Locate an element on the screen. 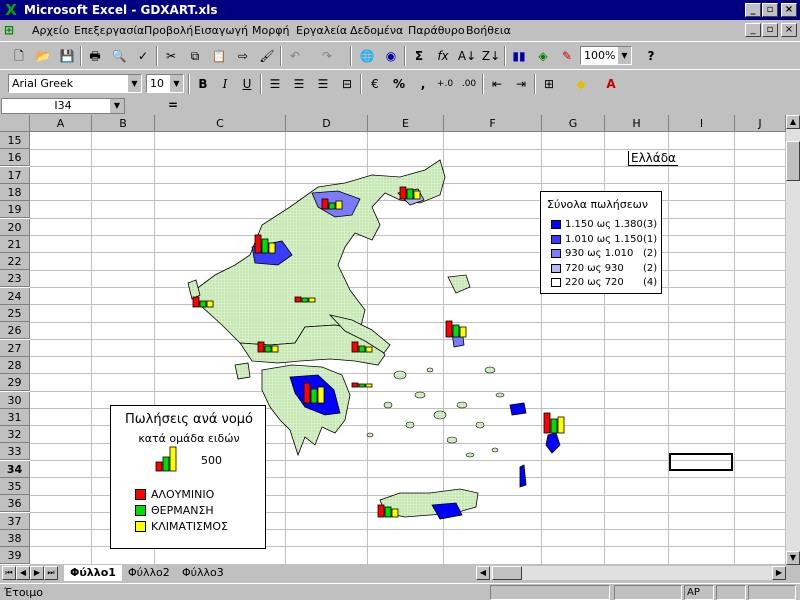 Image resolution: width=800 pixels, height=600 pixels. scroll-down-icon: ▼ is located at coordinates (793, 558).